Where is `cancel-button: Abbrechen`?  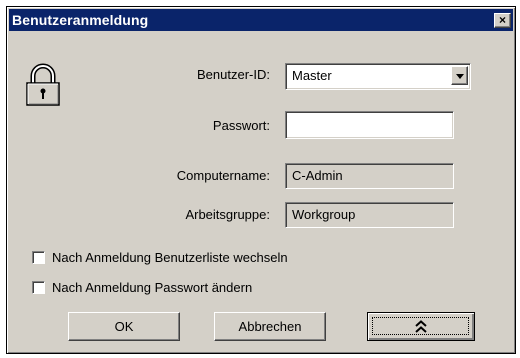
cancel-button: Abbrechen is located at coordinates (270, 326).